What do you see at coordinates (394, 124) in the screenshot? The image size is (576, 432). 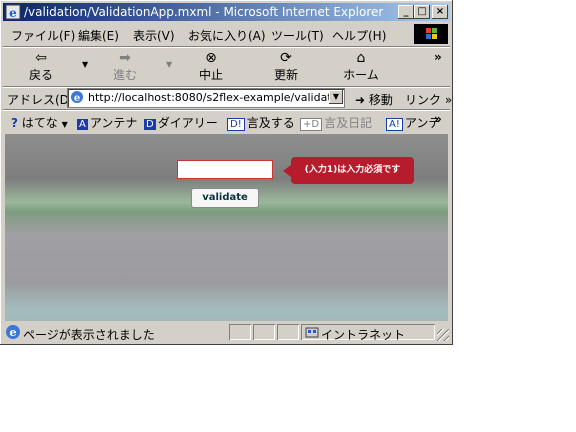 I see `ante-icon: A!` at bounding box center [394, 124].